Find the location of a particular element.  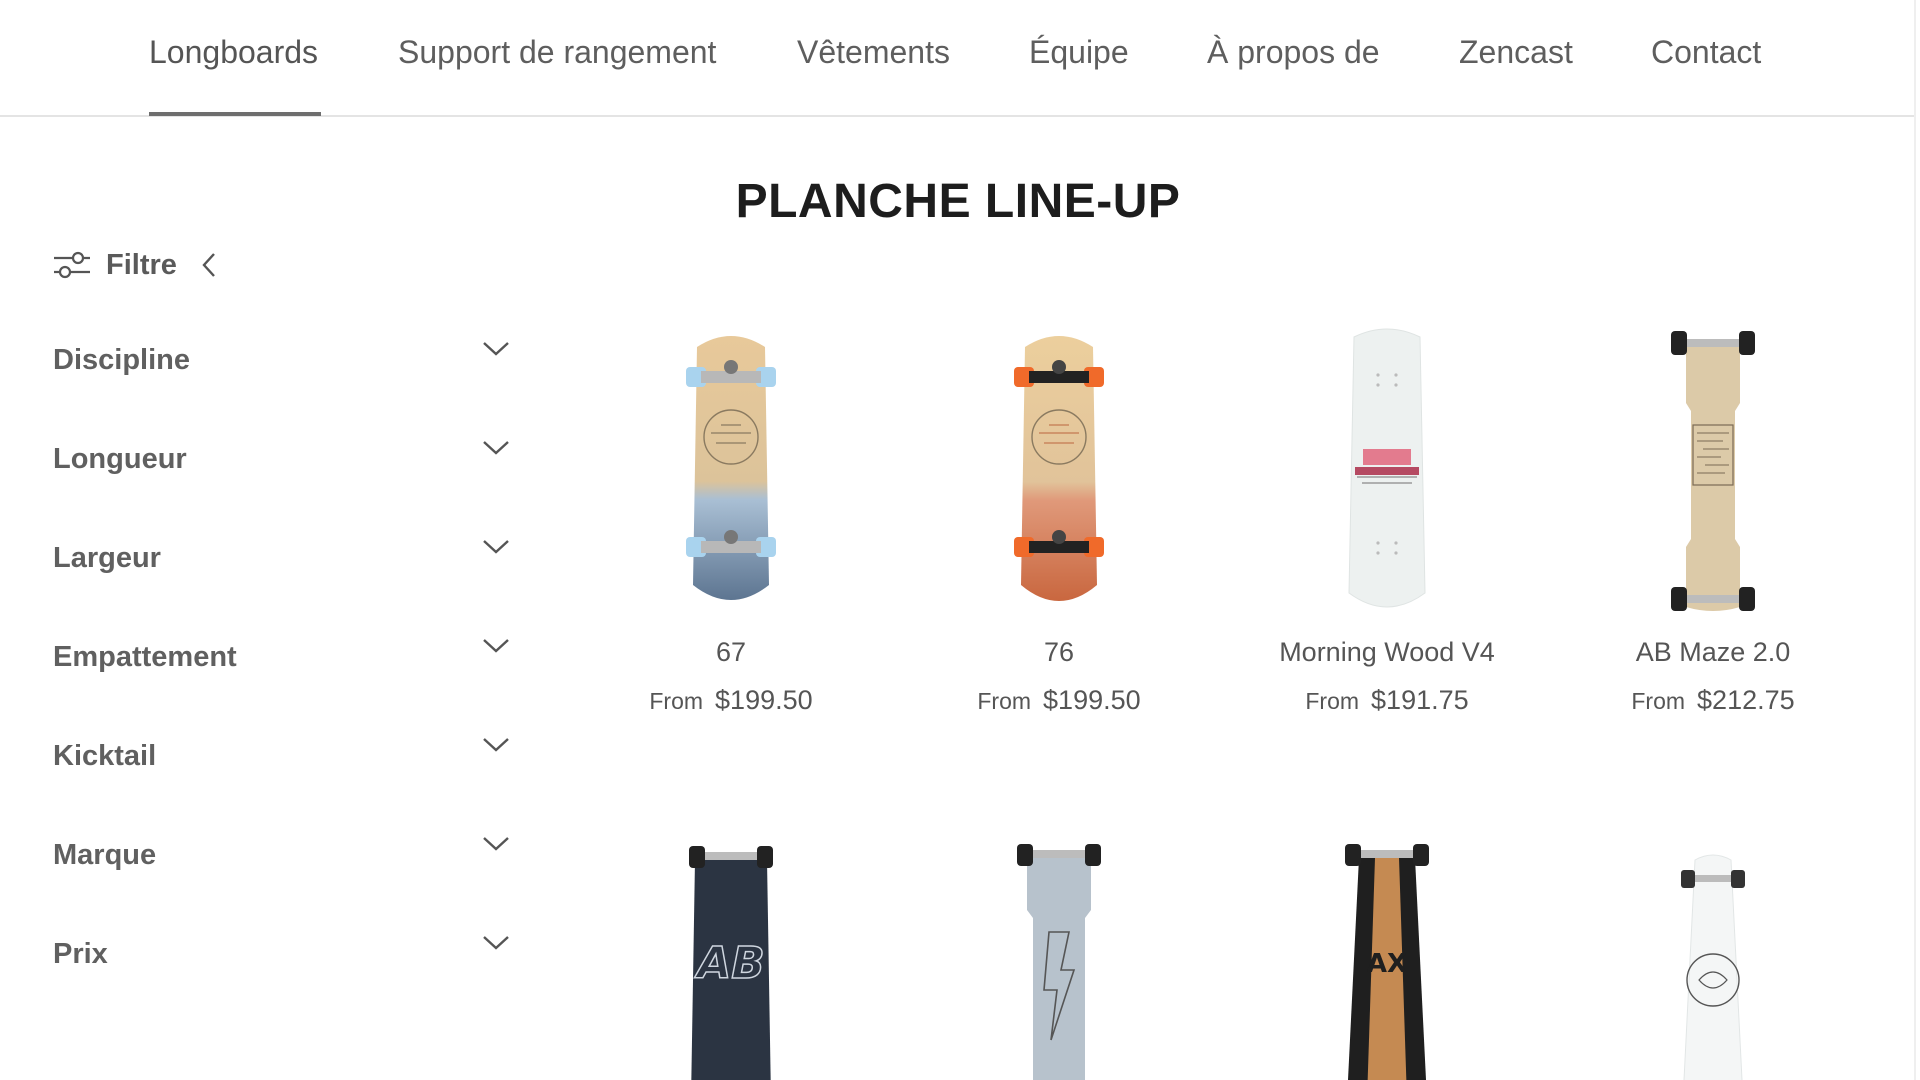

nav-zencast: Zencast is located at coordinates (1516, 52).